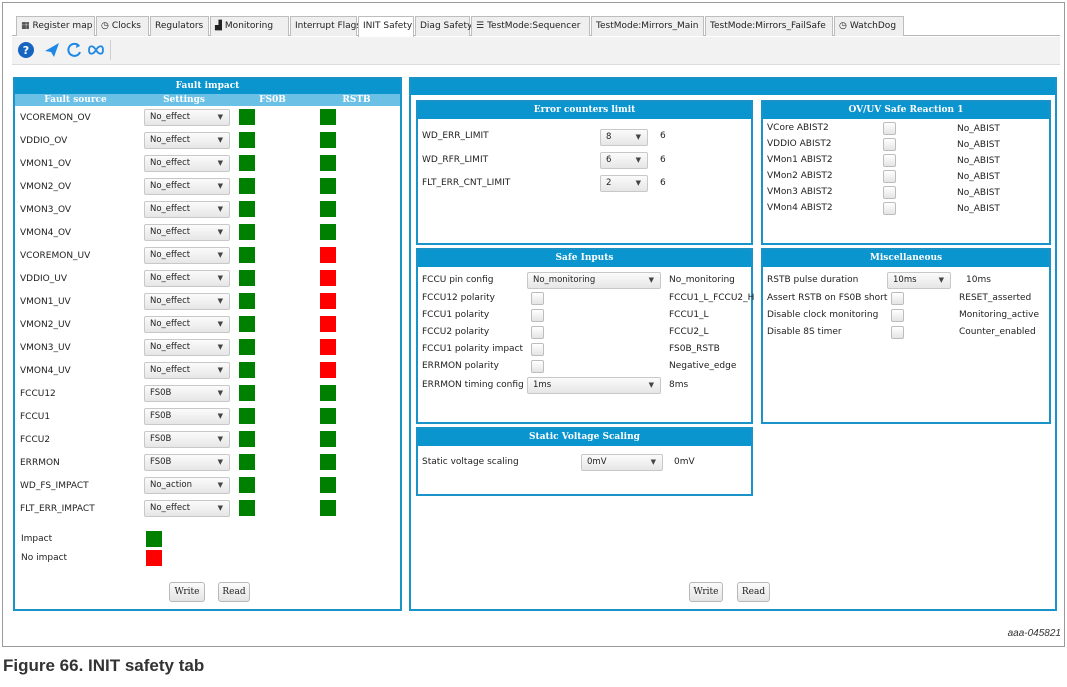 The image size is (1067, 687). Describe the element at coordinates (594, 280) in the screenshot. I see `fccu-pin-config-select: No_monitoring ▼` at that location.